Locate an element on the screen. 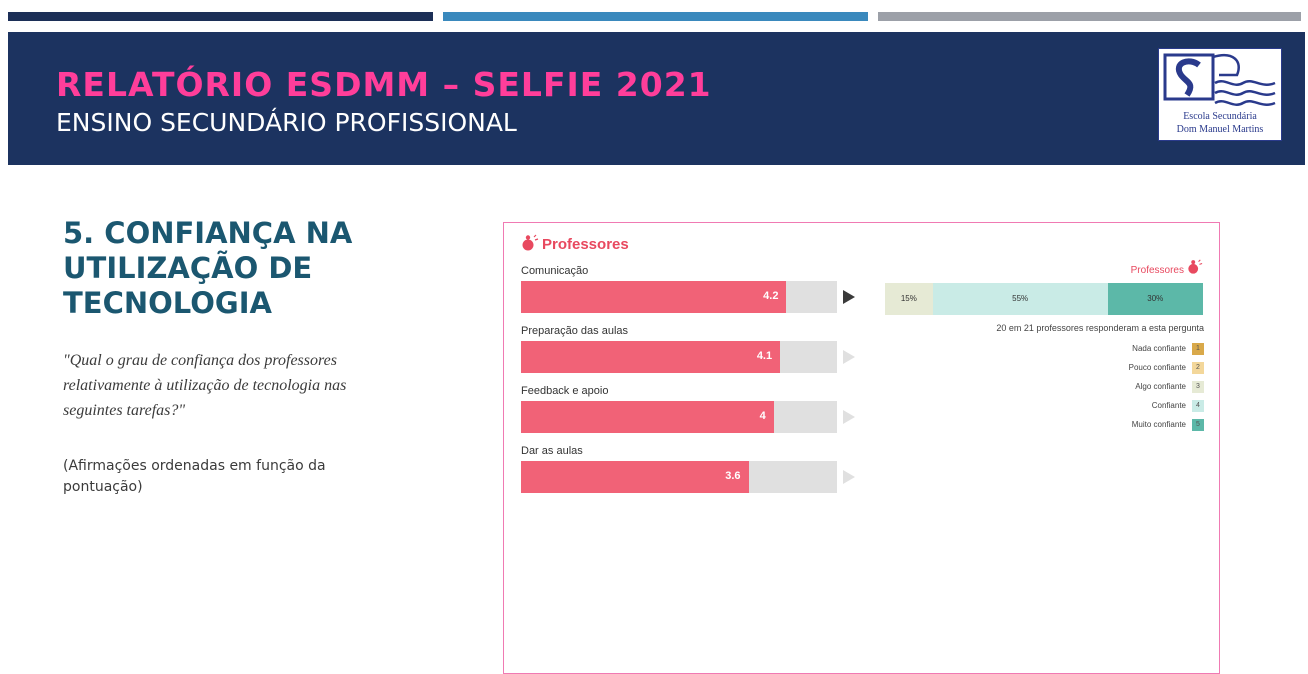 Image resolution: width=1308 pixels, height=674 pixels. section-title: 5. CONFIANÇA NA UTILIZAÇÃO DE TECNOLOGIA is located at coordinates (228, 268).